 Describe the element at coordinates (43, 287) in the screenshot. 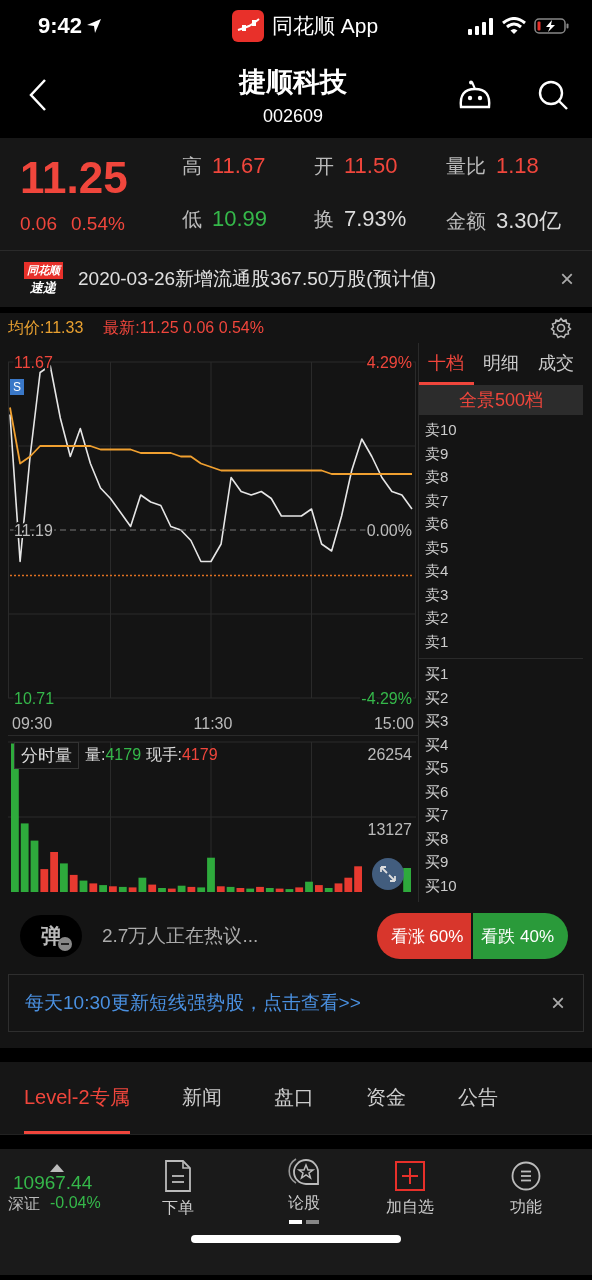

I see `badge-text: 速递` at that location.